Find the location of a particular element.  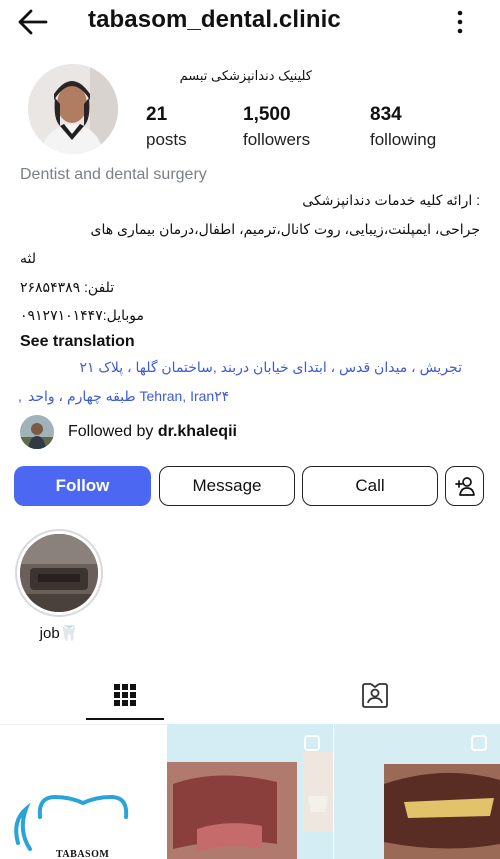

see-translation-link: See translation is located at coordinates (77, 342).